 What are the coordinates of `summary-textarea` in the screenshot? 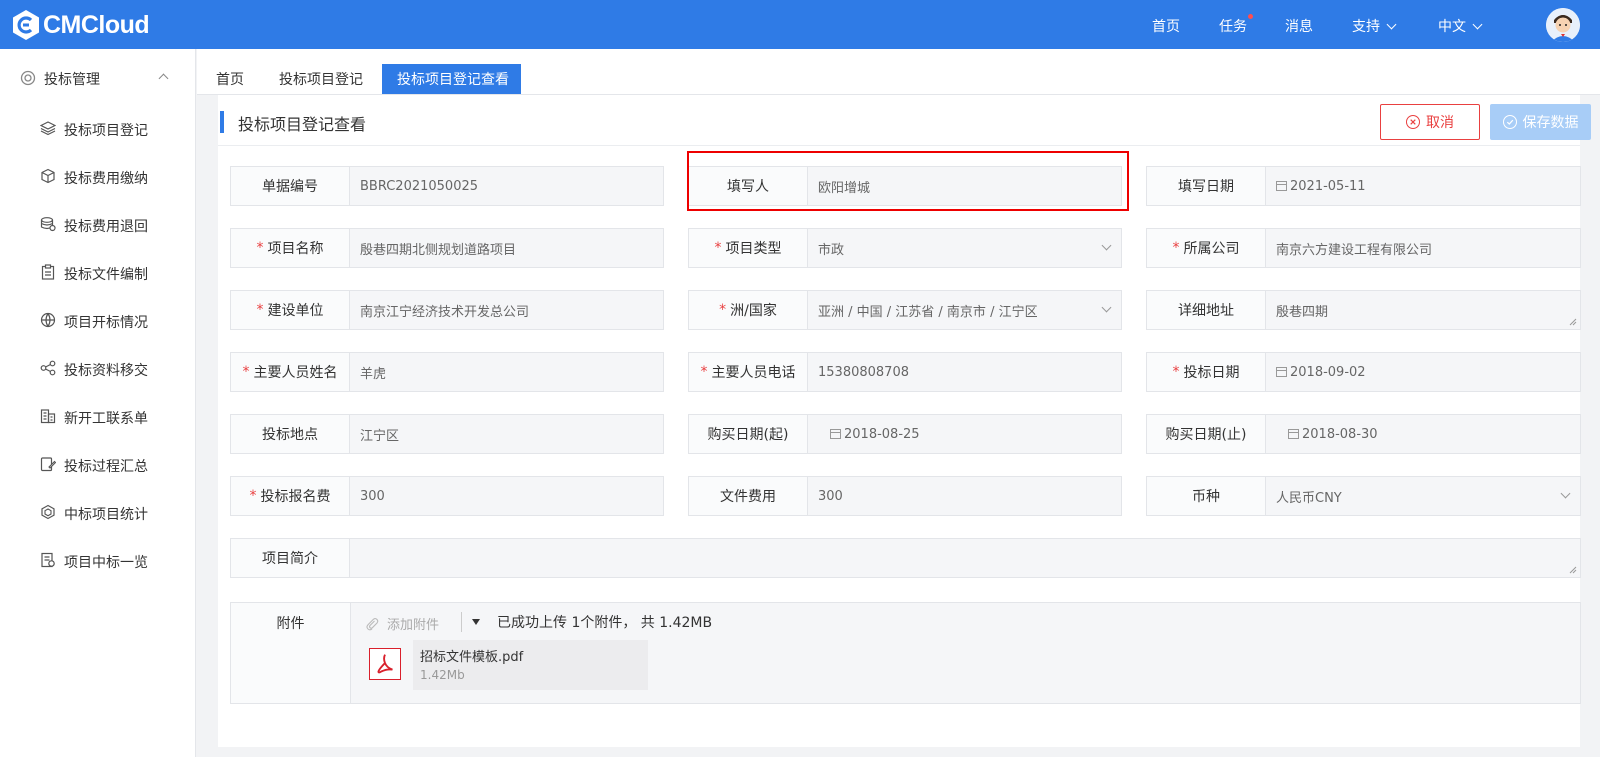 It's located at (965, 558).